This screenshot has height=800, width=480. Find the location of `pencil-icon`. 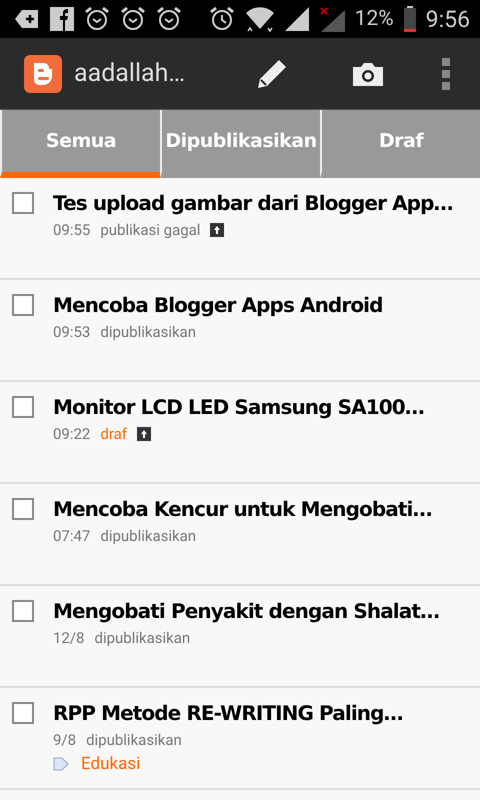

pencil-icon is located at coordinates (272, 73).